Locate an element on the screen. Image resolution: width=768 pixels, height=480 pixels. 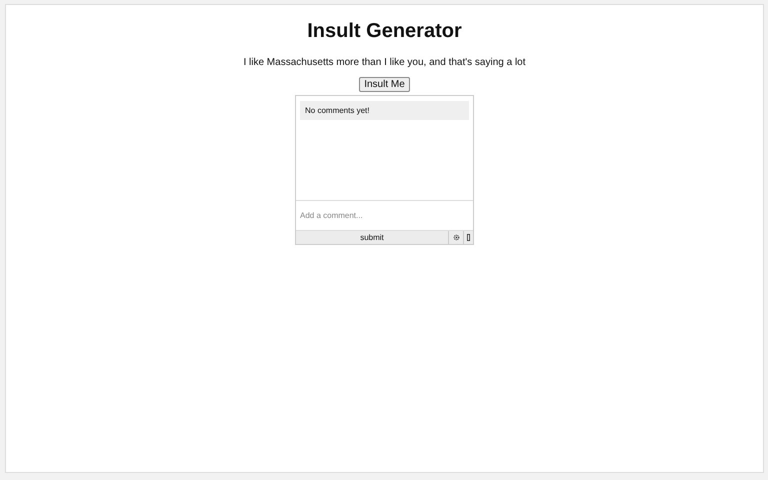
settings-button is located at coordinates (455, 237).